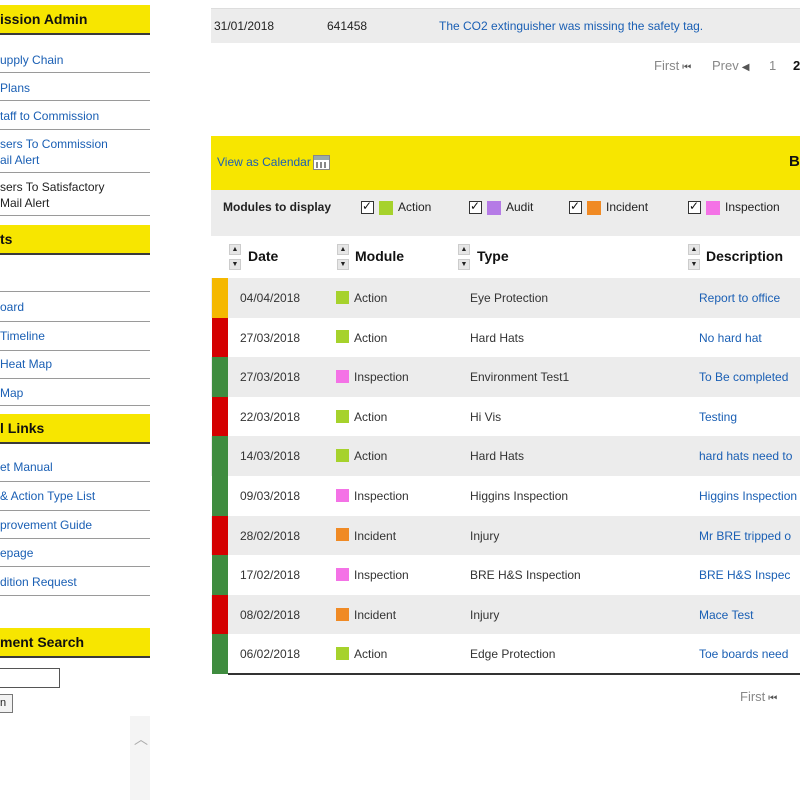 The height and width of the screenshot is (800, 800). I want to click on pager-page-1: 1, so click(772, 65).